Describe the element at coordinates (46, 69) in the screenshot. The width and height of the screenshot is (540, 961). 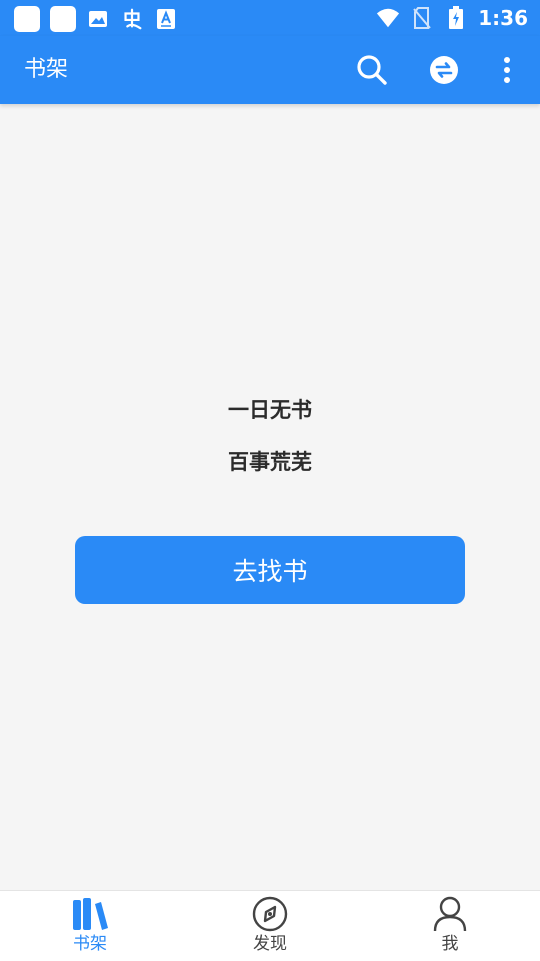
I see `page-title: 书架` at that location.